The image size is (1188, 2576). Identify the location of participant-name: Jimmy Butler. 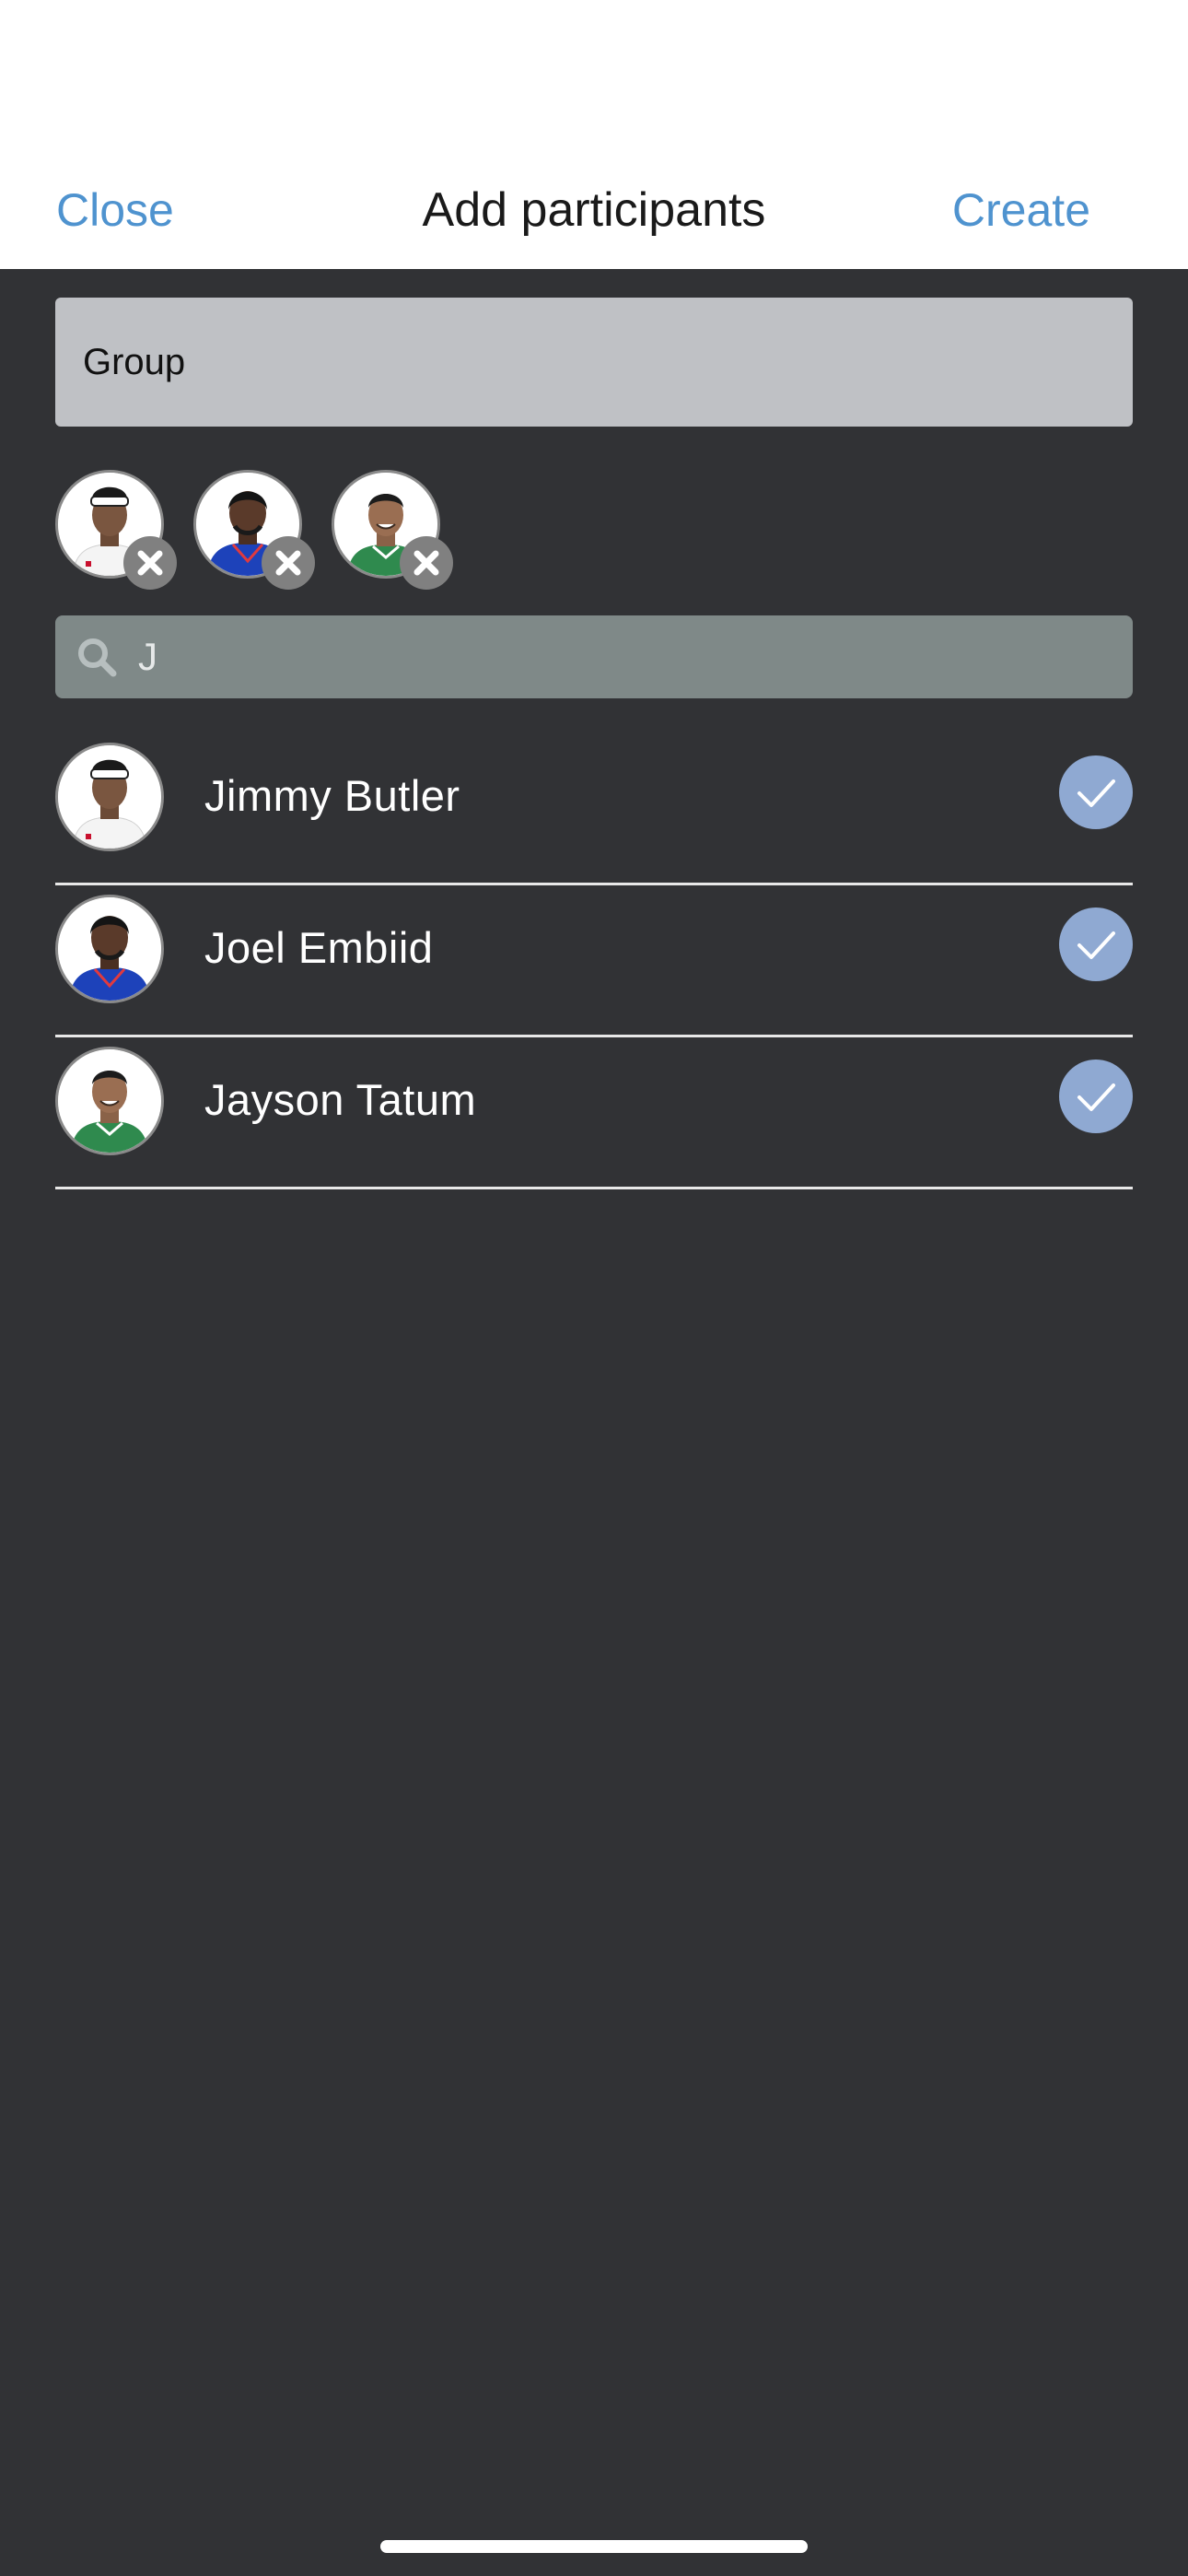
(332, 795).